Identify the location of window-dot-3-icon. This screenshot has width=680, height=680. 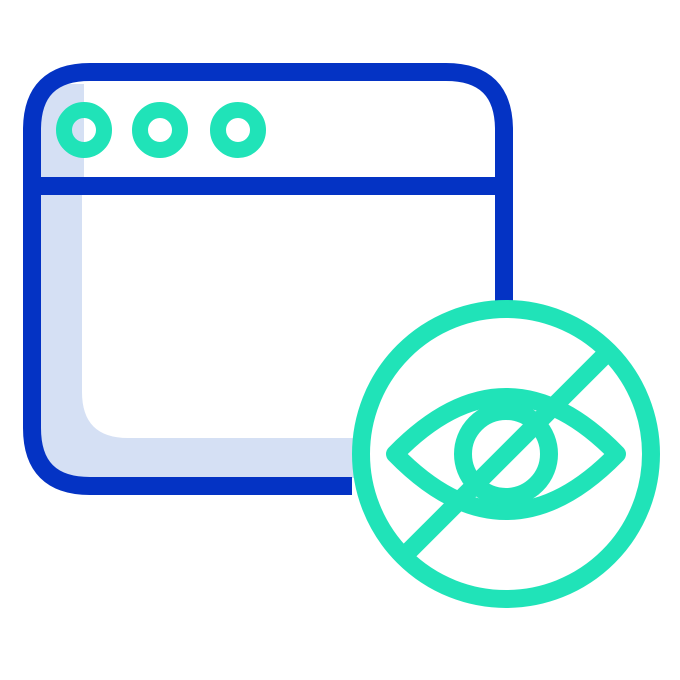
(238, 130).